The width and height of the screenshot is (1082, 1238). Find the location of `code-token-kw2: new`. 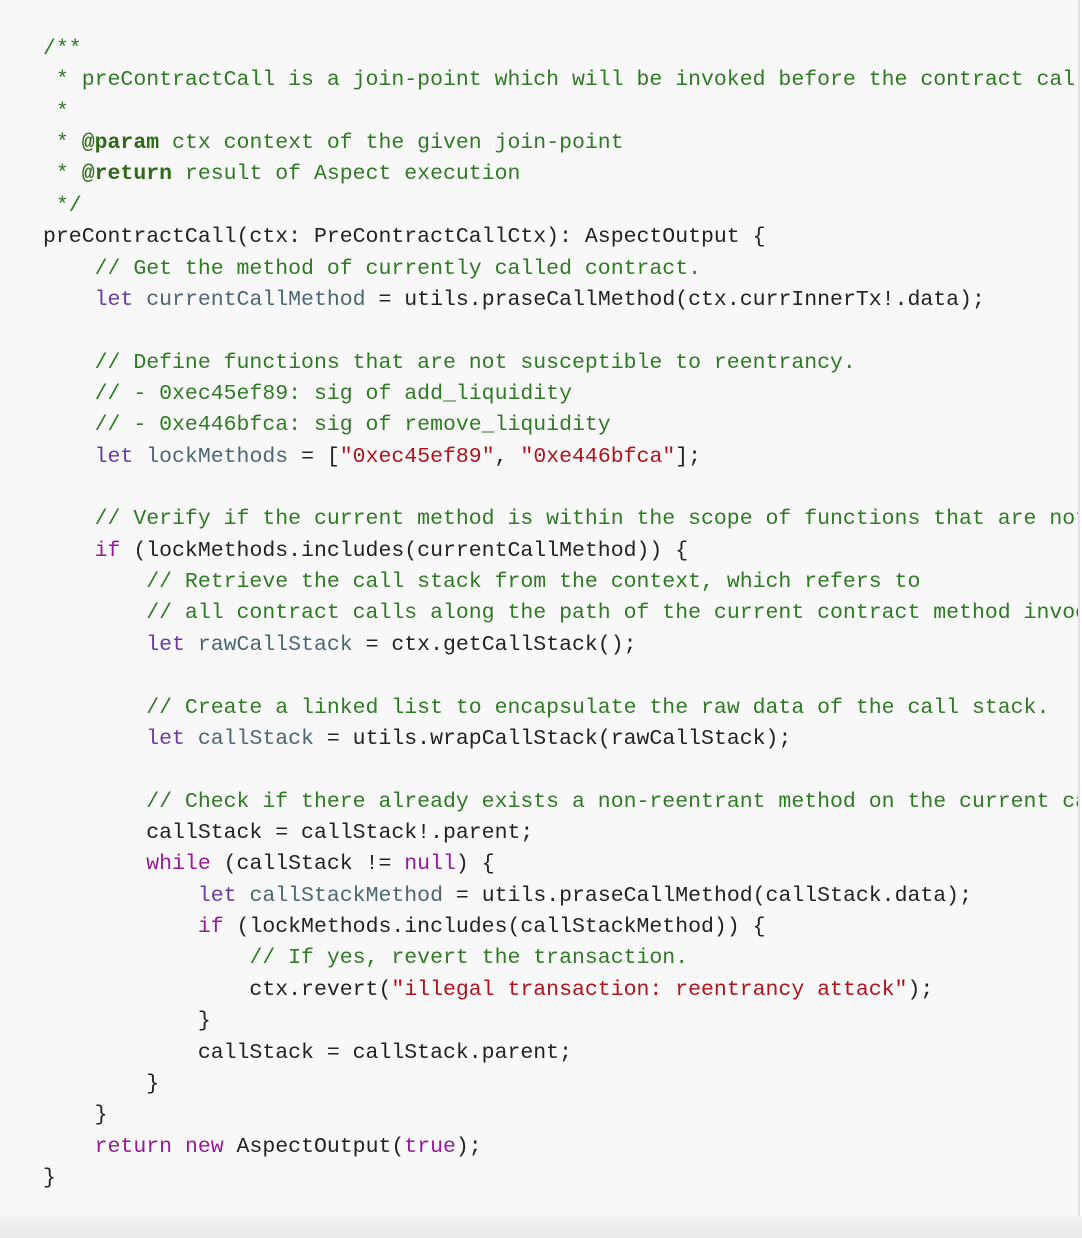

code-token-kw2: new is located at coordinates (204, 1146).